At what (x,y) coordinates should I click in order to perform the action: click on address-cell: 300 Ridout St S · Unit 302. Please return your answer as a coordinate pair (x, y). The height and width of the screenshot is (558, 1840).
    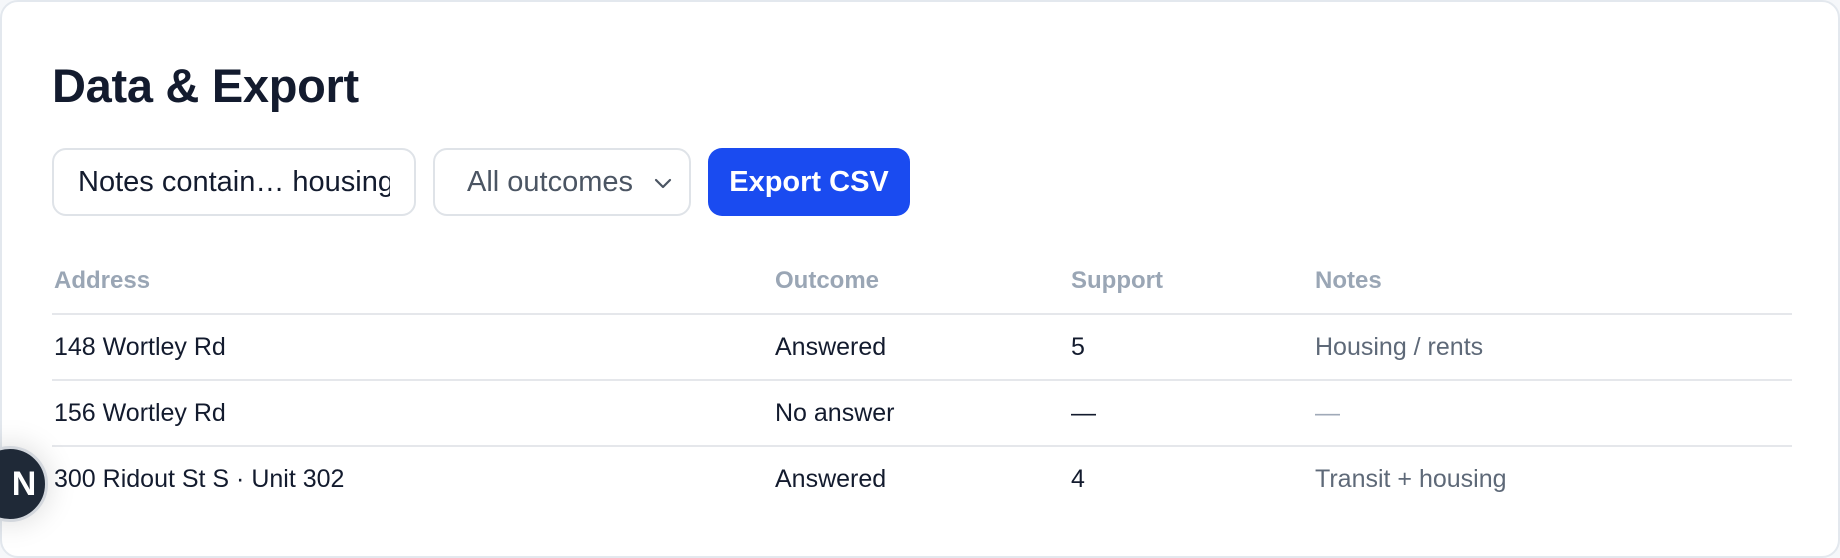
    Looking at the image, I should click on (199, 478).